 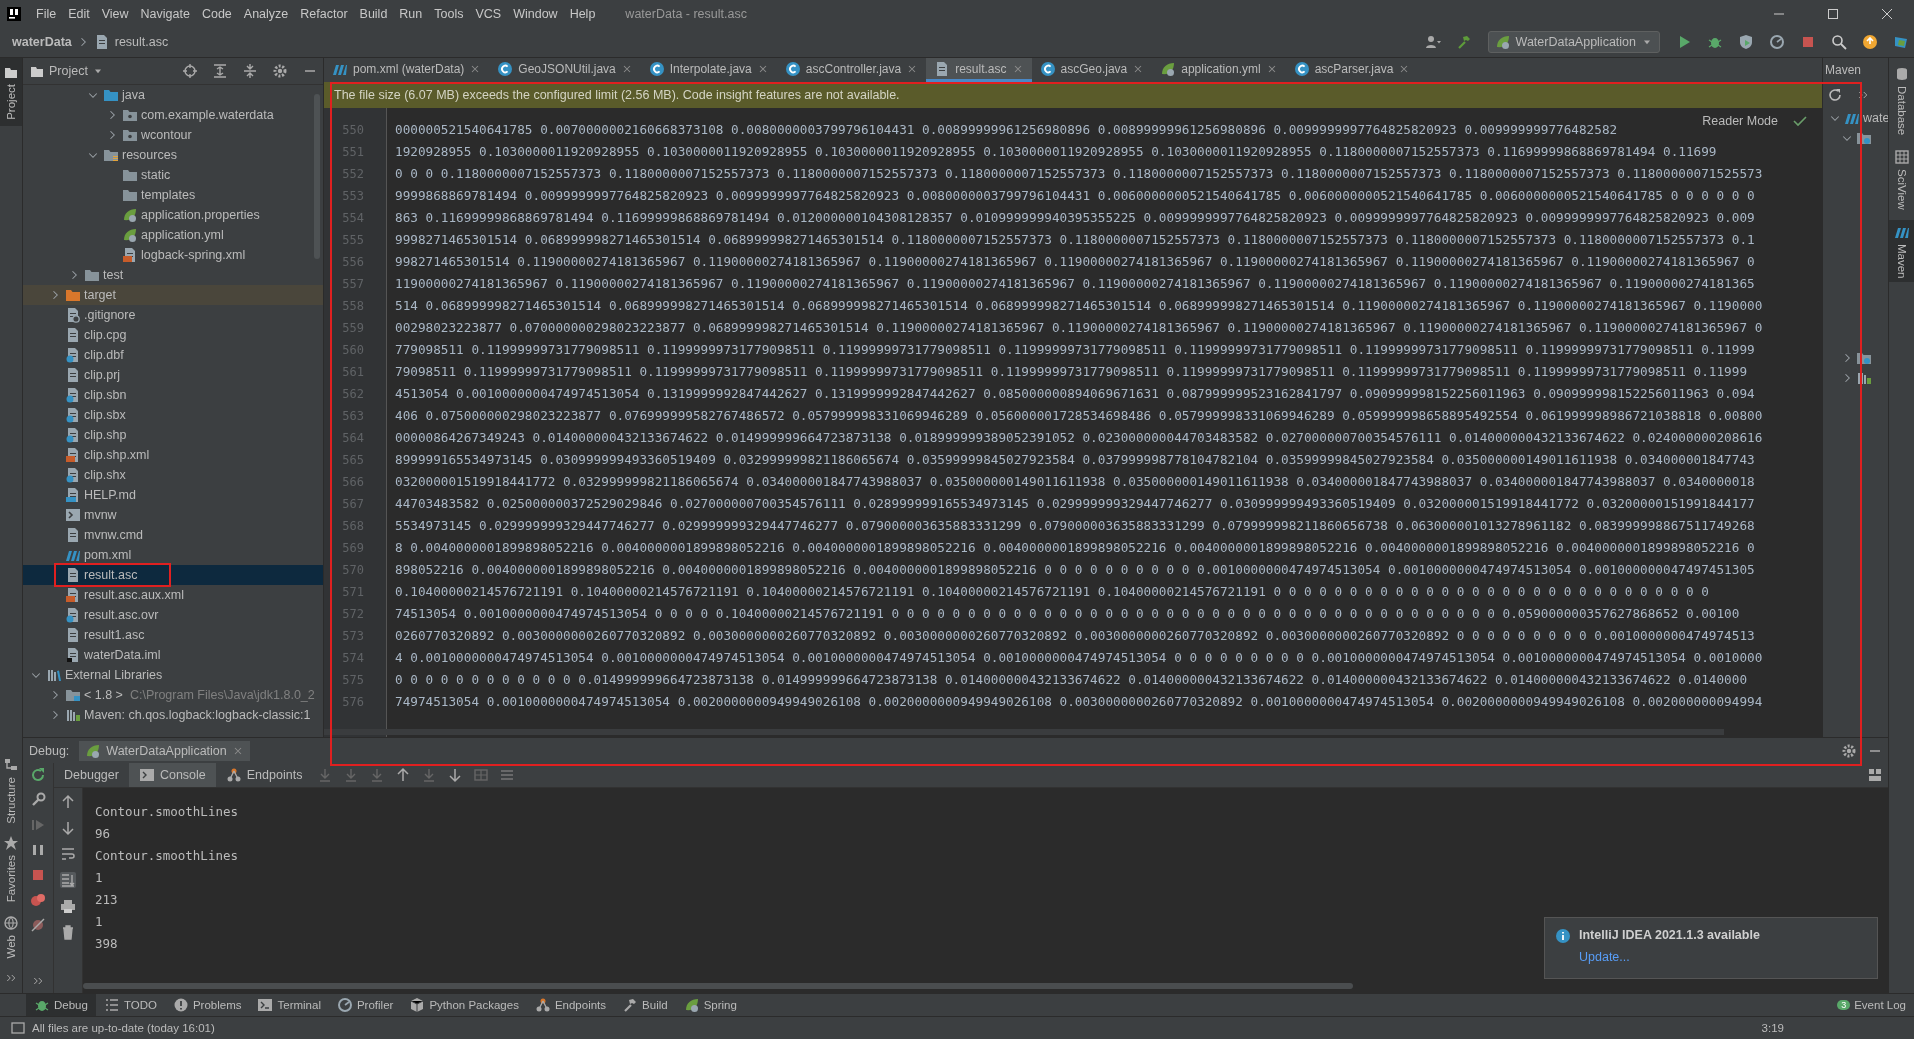 What do you see at coordinates (38, 900) in the screenshot?
I see `breakpoints-icon` at bounding box center [38, 900].